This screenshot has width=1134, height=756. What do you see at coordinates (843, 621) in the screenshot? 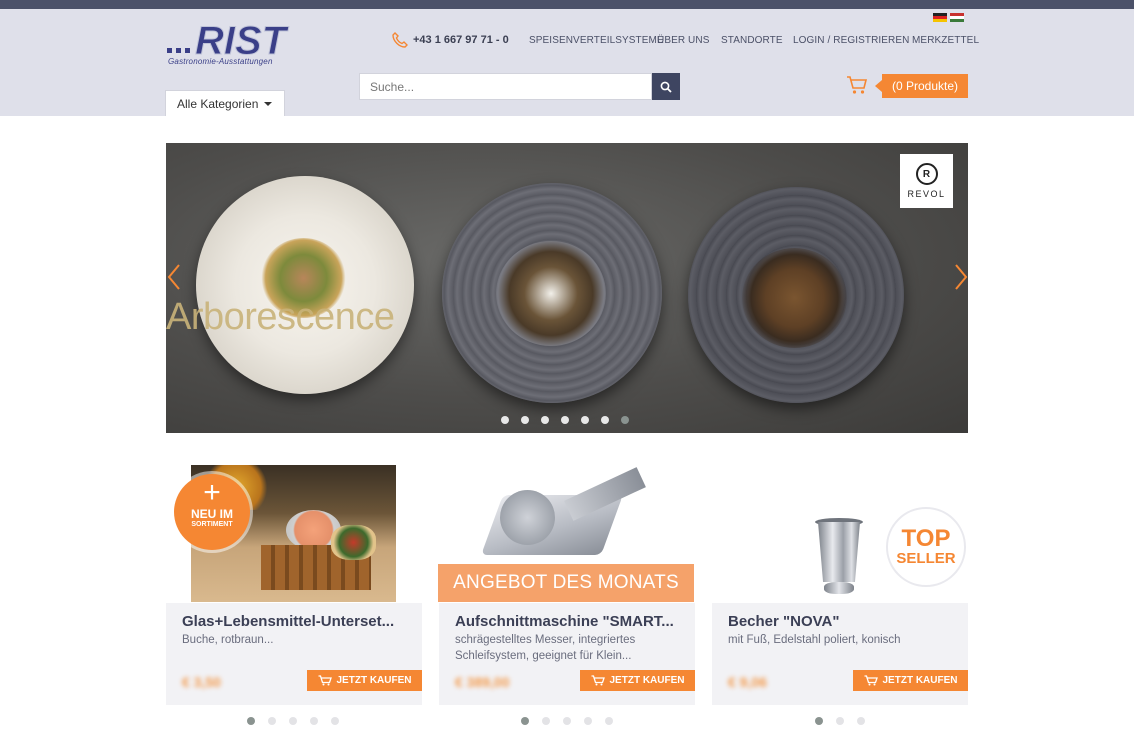
I see `product-title: Becher "NOVA"` at bounding box center [843, 621].